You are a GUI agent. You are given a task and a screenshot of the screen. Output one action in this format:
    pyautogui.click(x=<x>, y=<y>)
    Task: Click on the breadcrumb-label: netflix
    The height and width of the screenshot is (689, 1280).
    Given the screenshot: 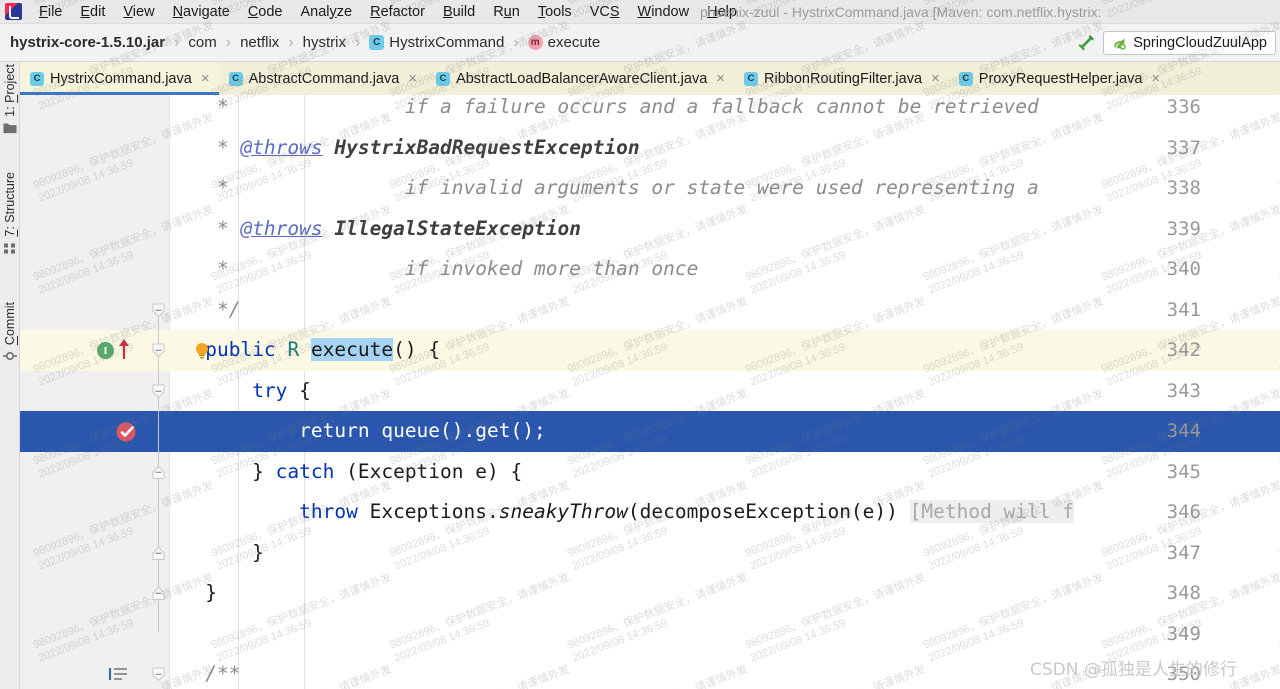 What is the action you would take?
    pyautogui.click(x=260, y=42)
    